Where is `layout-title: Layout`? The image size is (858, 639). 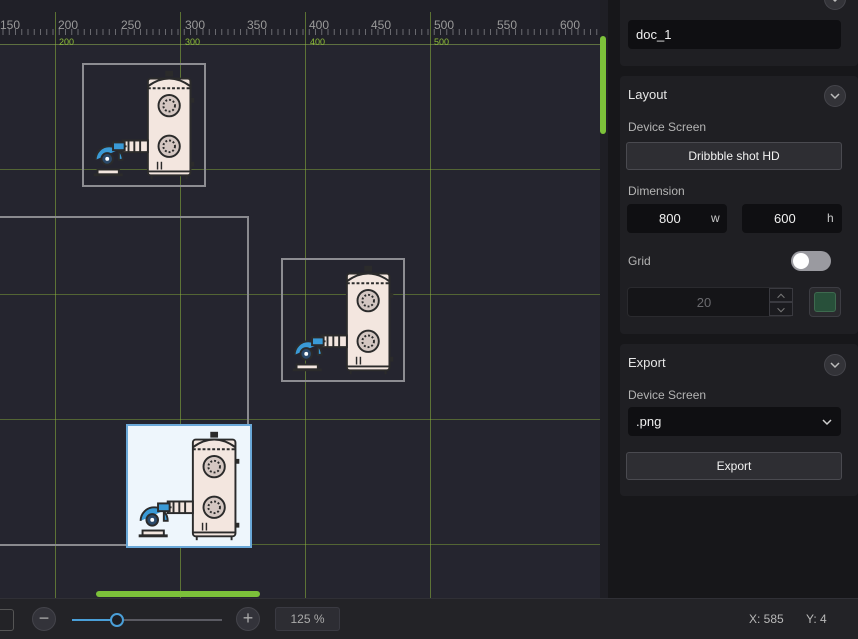
layout-title: Layout is located at coordinates (648, 94).